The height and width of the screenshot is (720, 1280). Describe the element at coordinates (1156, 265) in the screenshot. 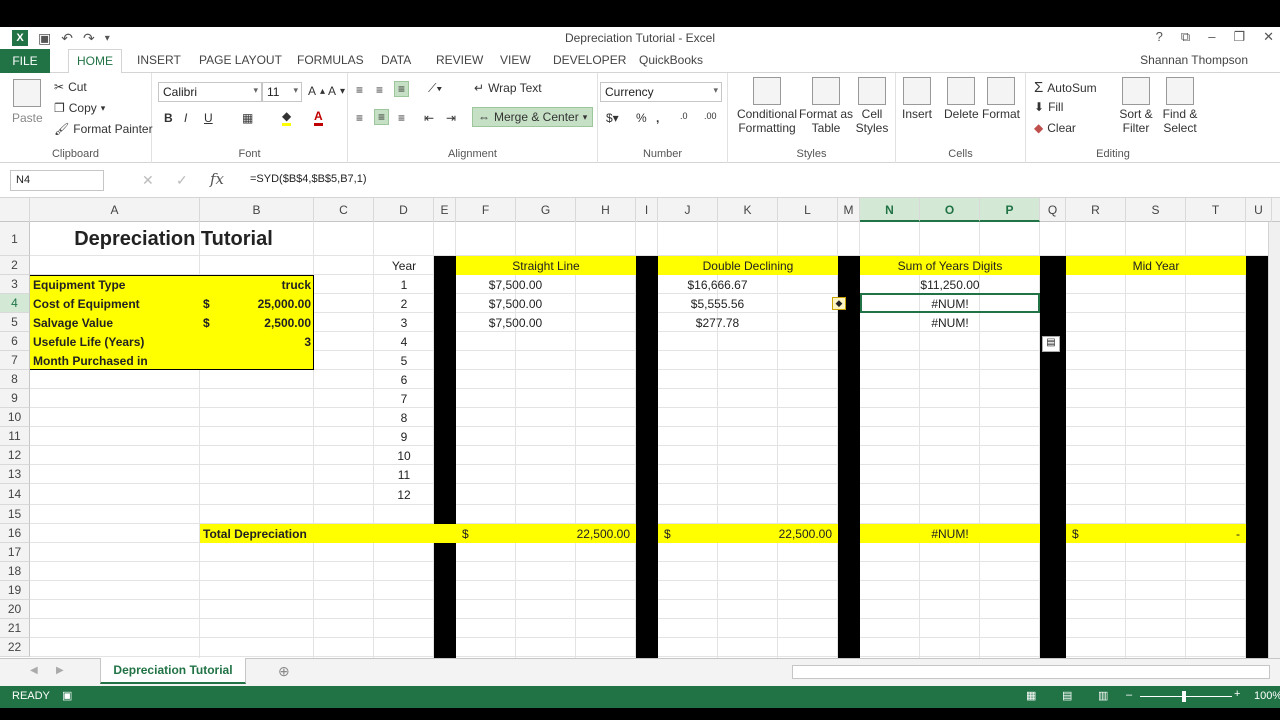

I see `mid-year-header: Mid Year` at that location.